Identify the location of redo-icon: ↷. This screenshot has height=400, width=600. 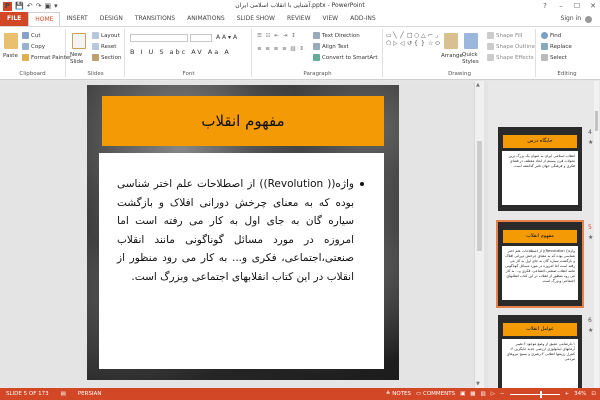
(39, 6).